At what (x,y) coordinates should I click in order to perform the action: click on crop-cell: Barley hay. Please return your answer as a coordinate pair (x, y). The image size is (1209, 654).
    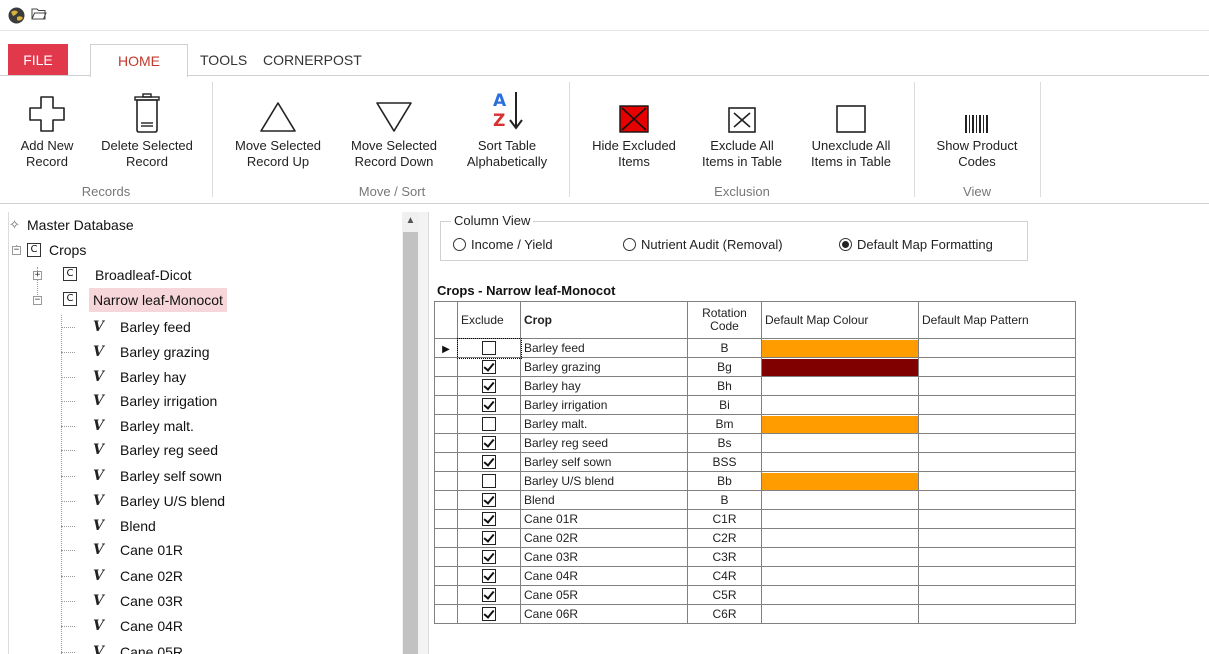
    Looking at the image, I should click on (604, 386).